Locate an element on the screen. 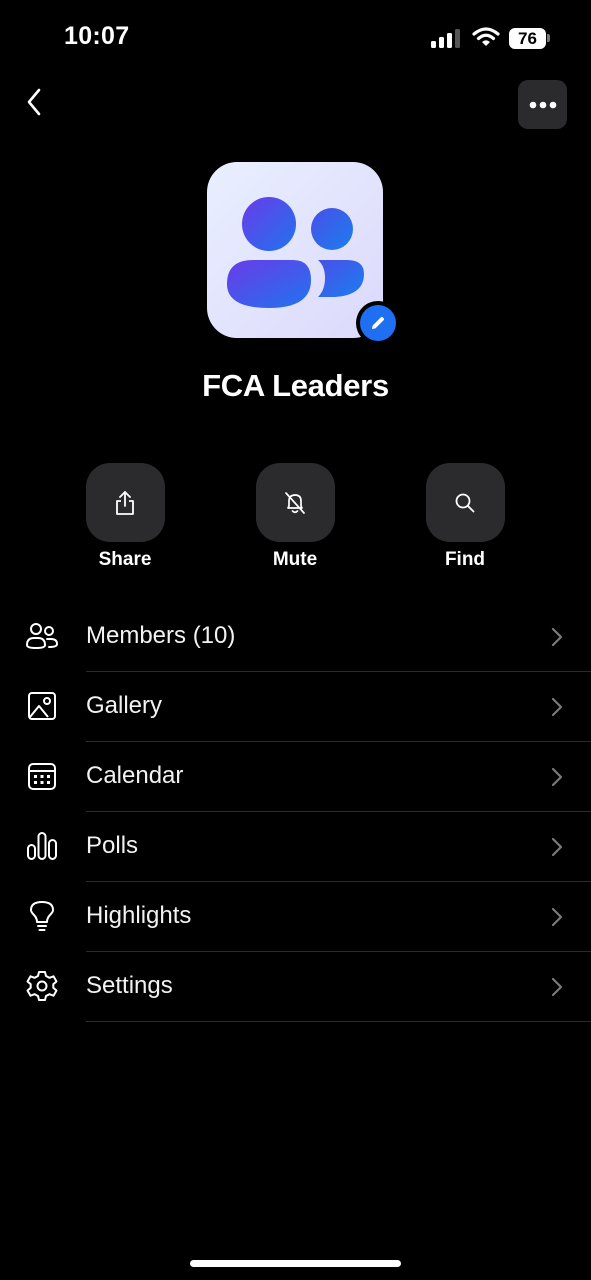 The image size is (591, 1280). gallery-icon is located at coordinates (42, 706).